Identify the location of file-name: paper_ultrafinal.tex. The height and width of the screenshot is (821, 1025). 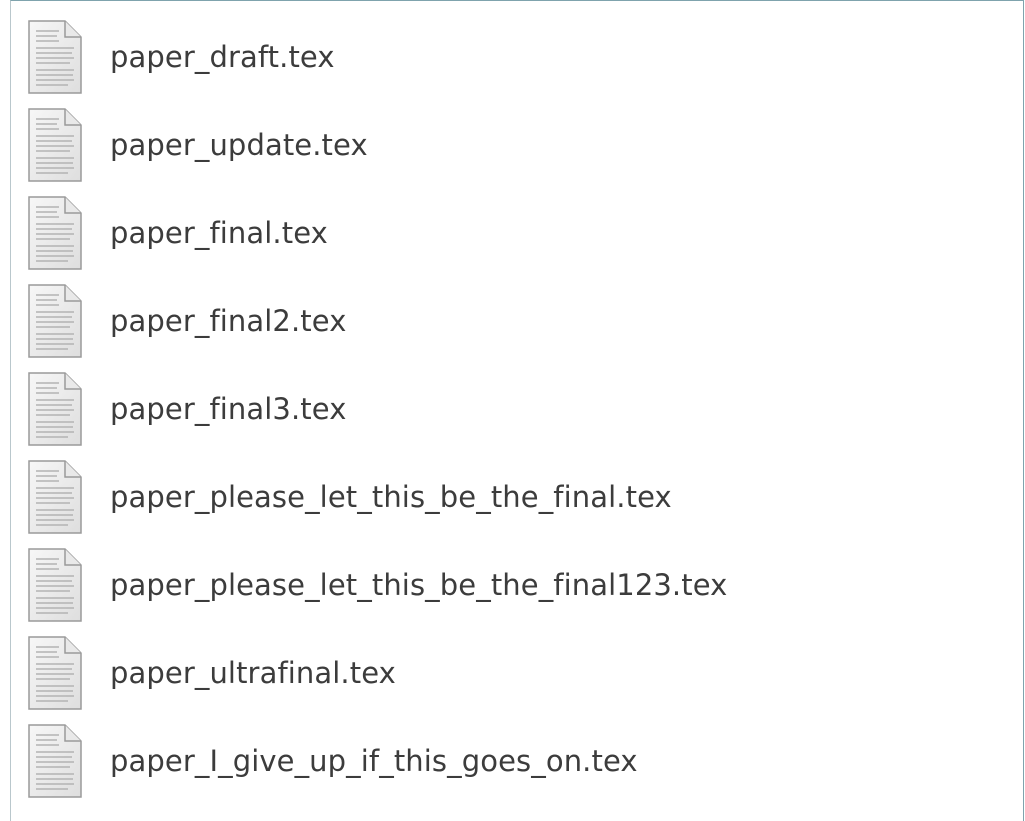
(253, 673).